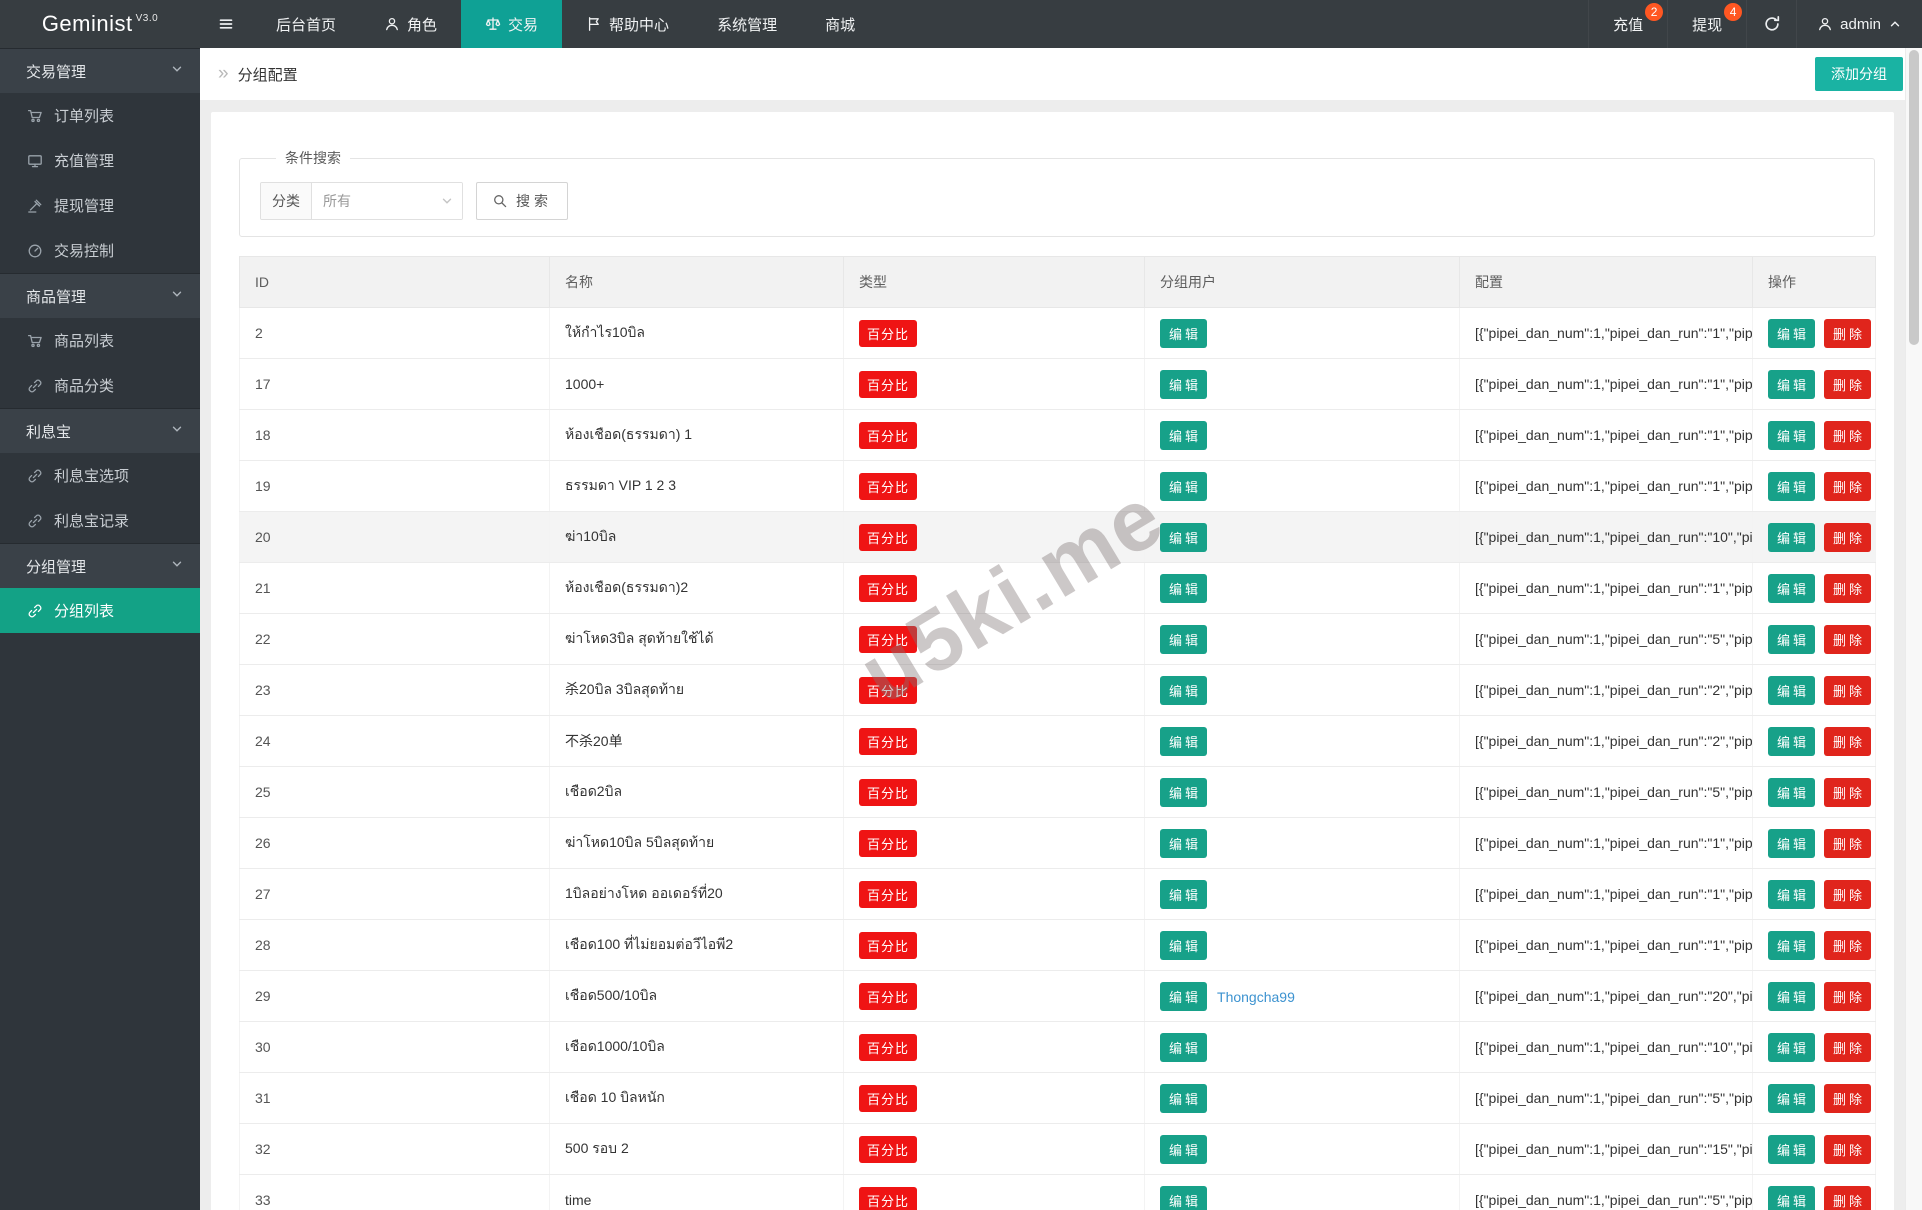 This screenshot has width=1922, height=1210. I want to click on nav-item-role: 角色, so click(410, 24).